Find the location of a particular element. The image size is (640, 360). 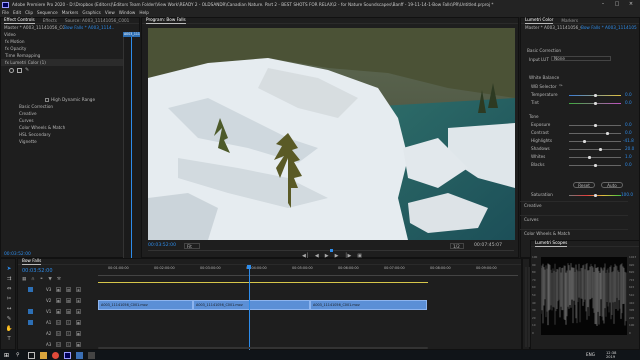

contrast-slider is located at coordinates (595, 133).